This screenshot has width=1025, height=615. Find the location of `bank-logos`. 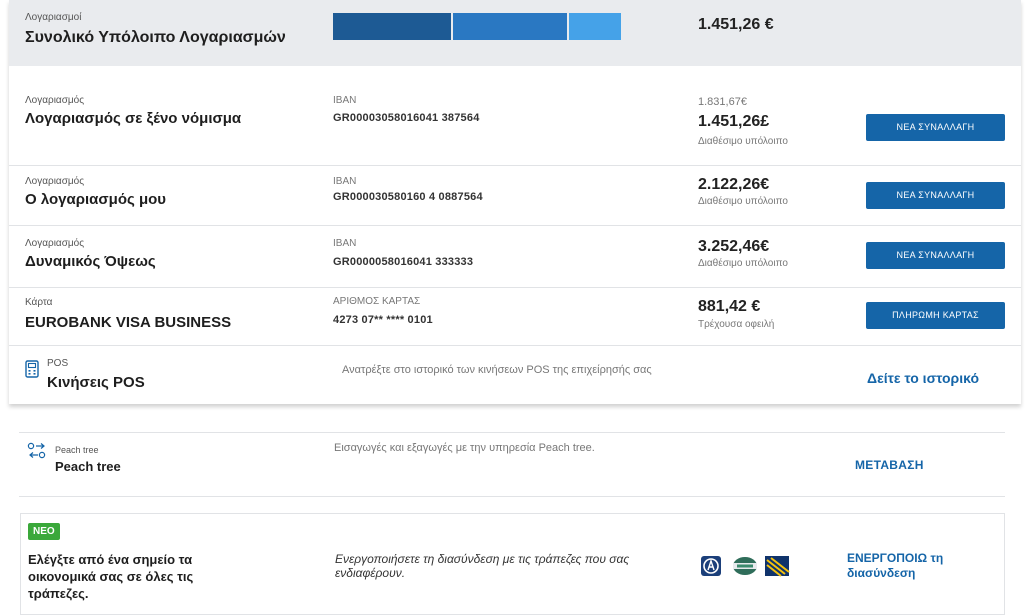

bank-logos is located at coordinates (745, 566).